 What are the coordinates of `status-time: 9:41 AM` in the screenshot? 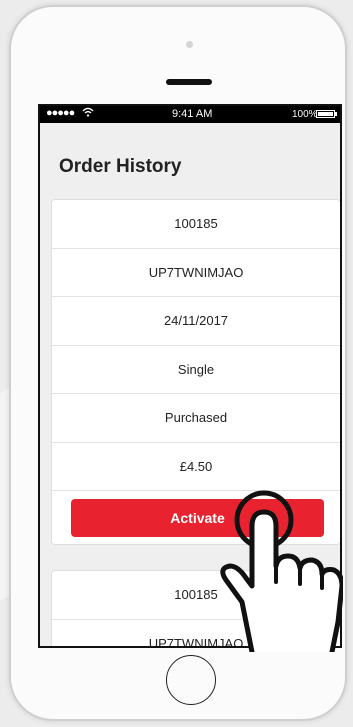 It's located at (192, 114).